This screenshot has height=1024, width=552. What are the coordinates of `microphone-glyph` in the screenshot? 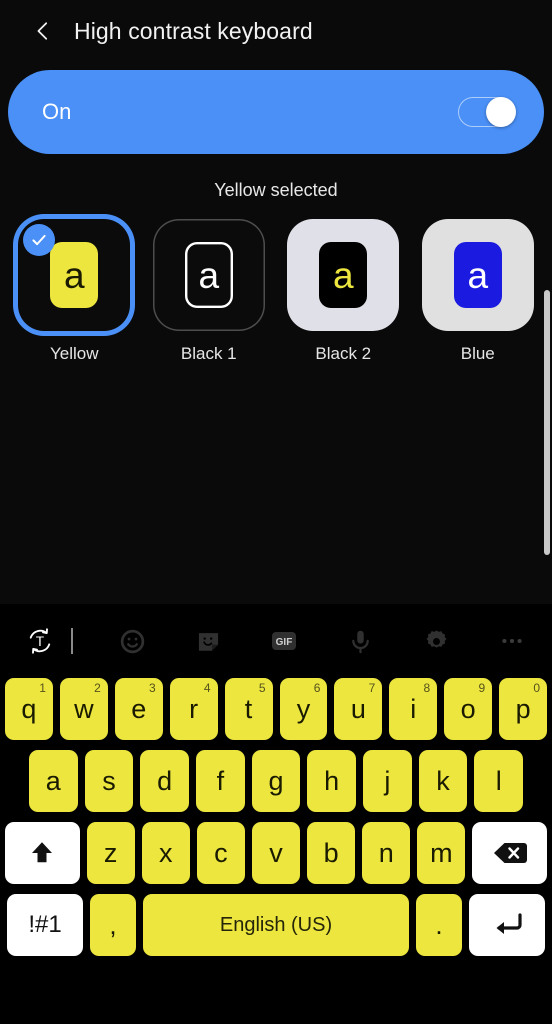 It's located at (360, 641).